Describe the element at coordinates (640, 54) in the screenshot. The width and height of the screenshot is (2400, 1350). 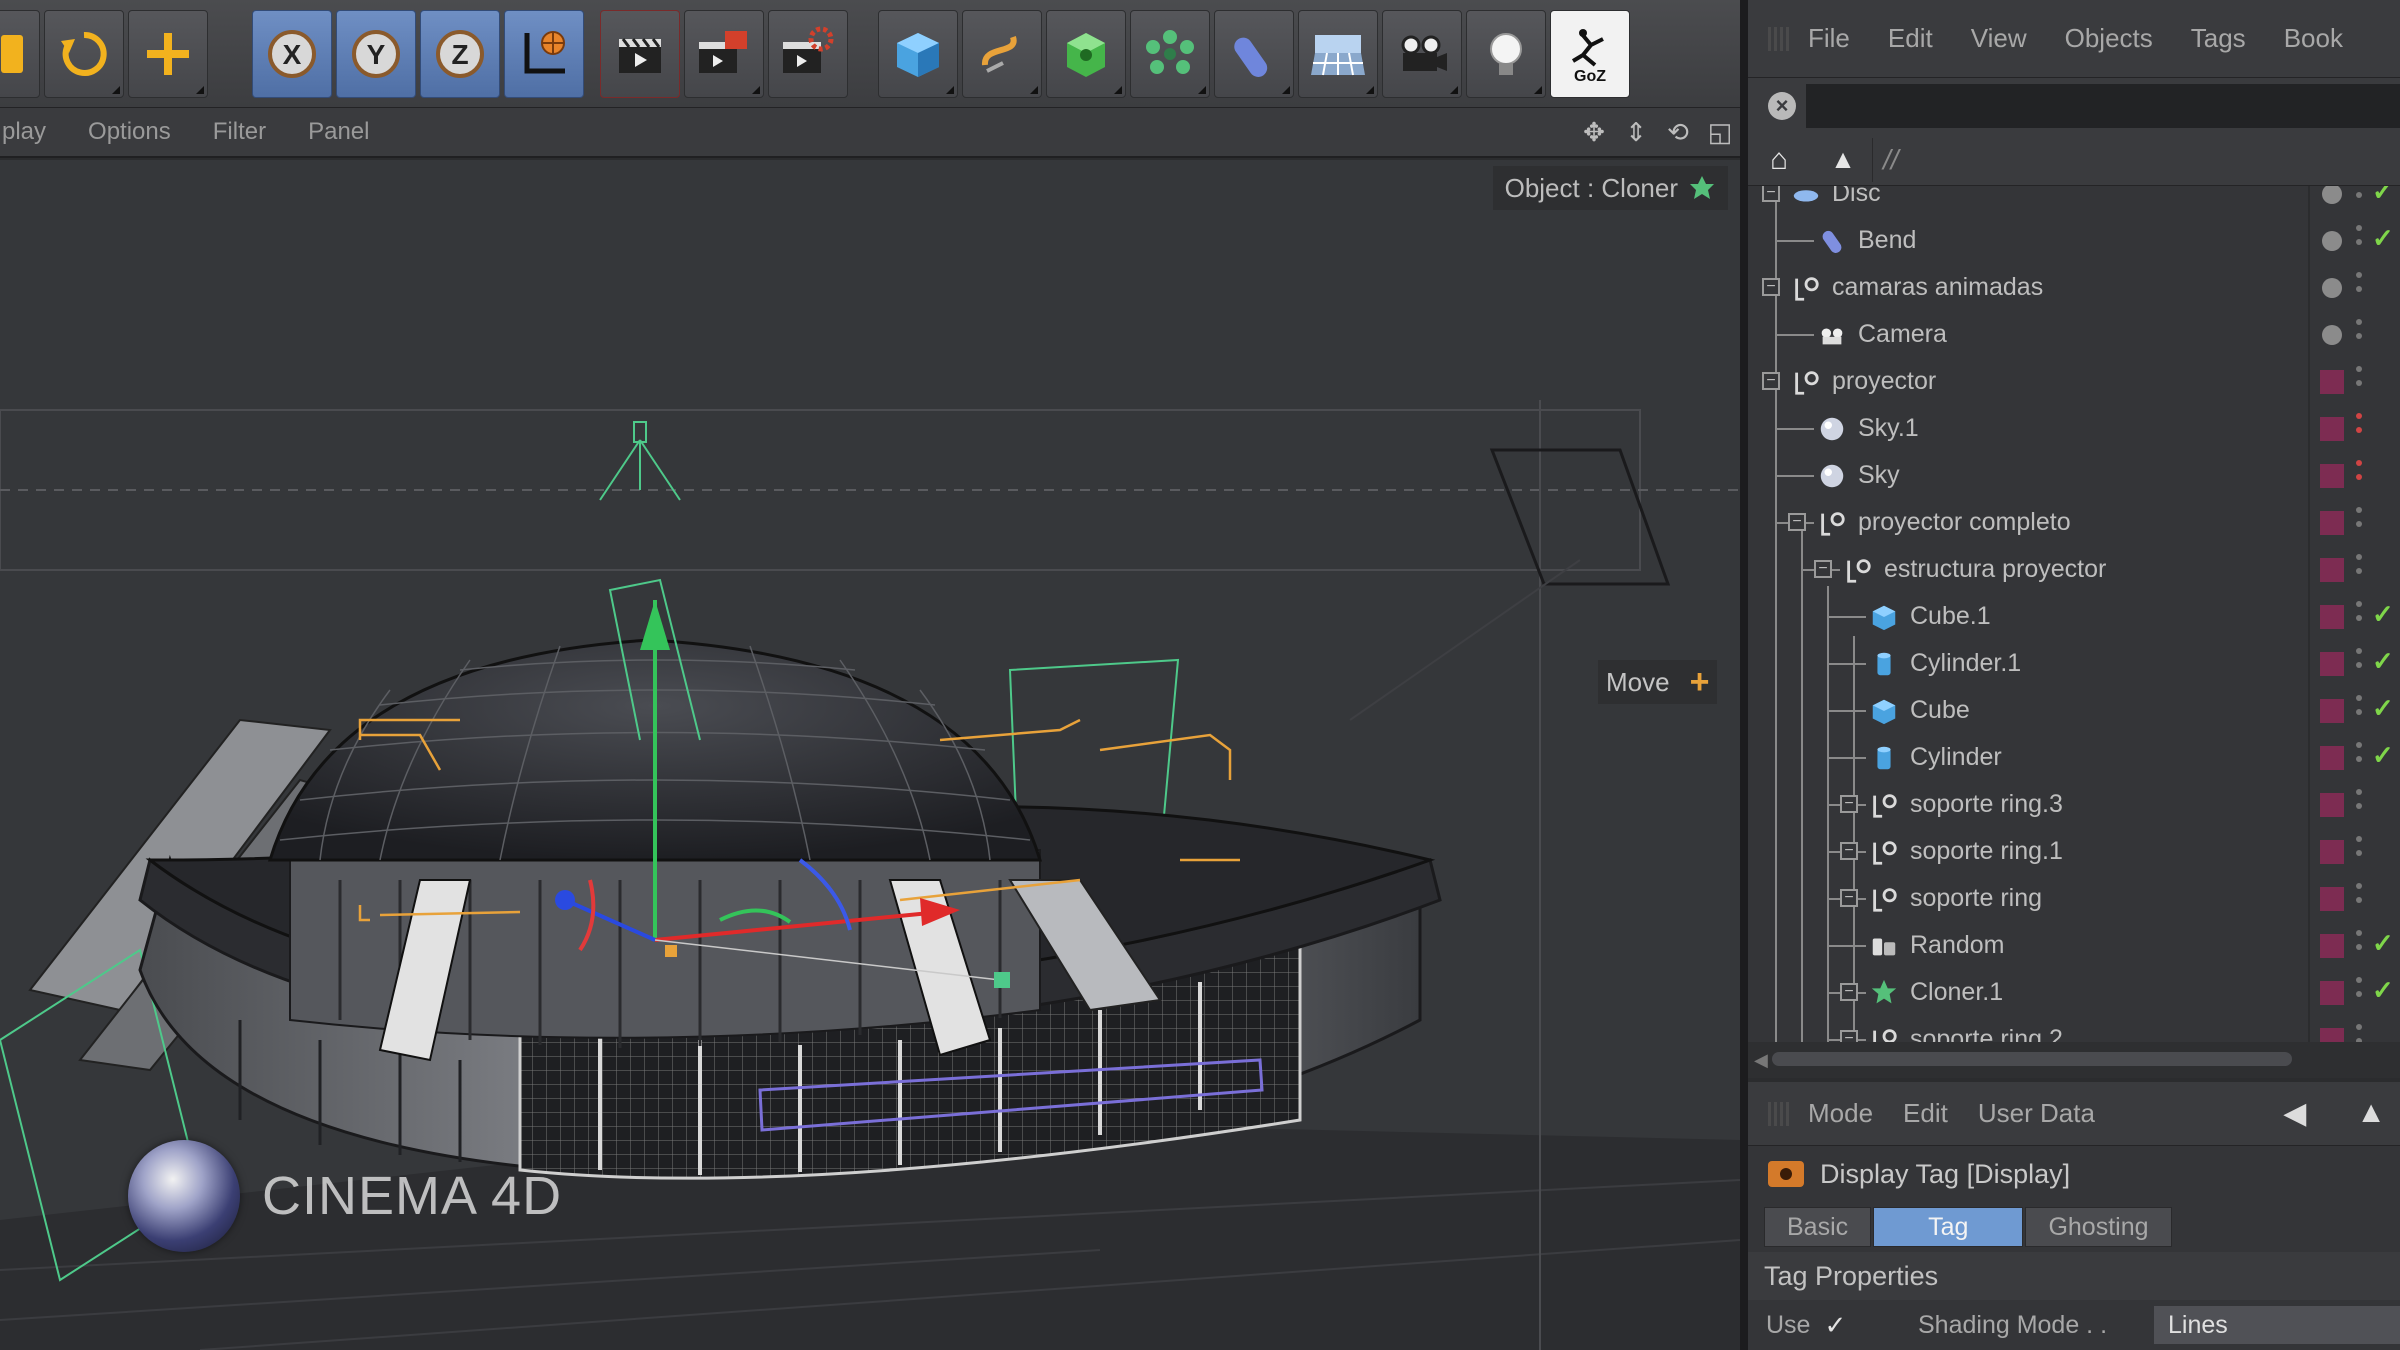
I see `render-view-icon` at that location.